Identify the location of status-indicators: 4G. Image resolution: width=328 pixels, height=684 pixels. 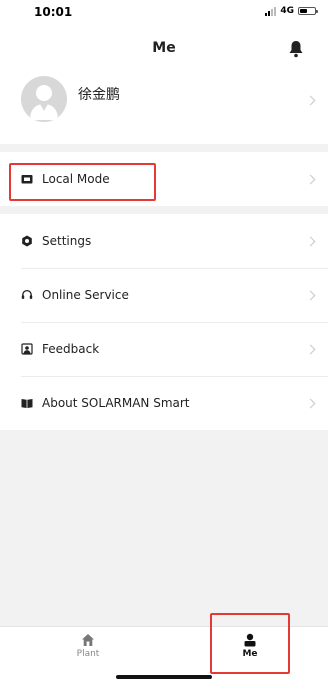
(291, 11).